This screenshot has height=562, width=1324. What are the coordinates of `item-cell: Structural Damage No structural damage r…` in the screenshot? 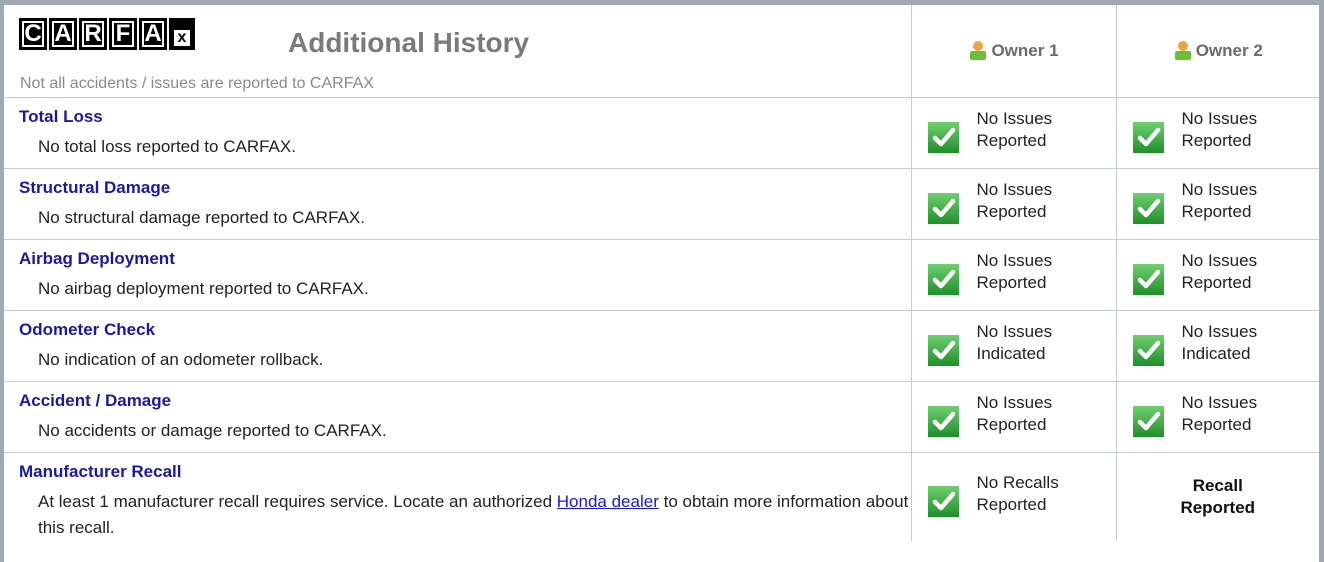 It's located at (458, 204).